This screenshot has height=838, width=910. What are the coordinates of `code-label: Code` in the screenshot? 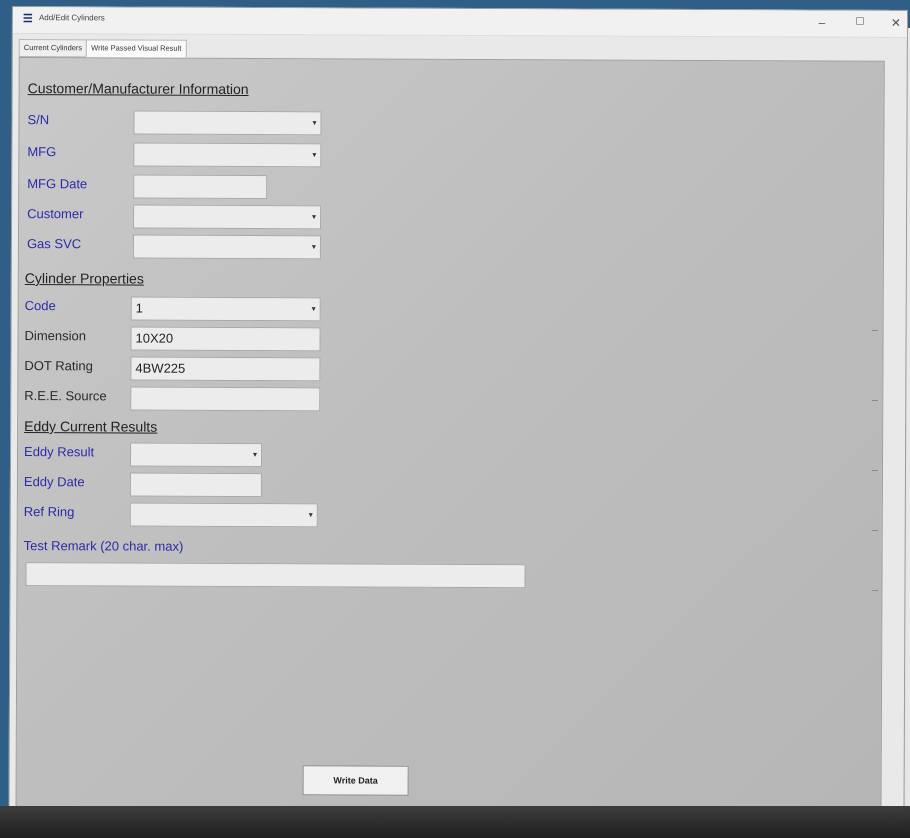 It's located at (40, 306).